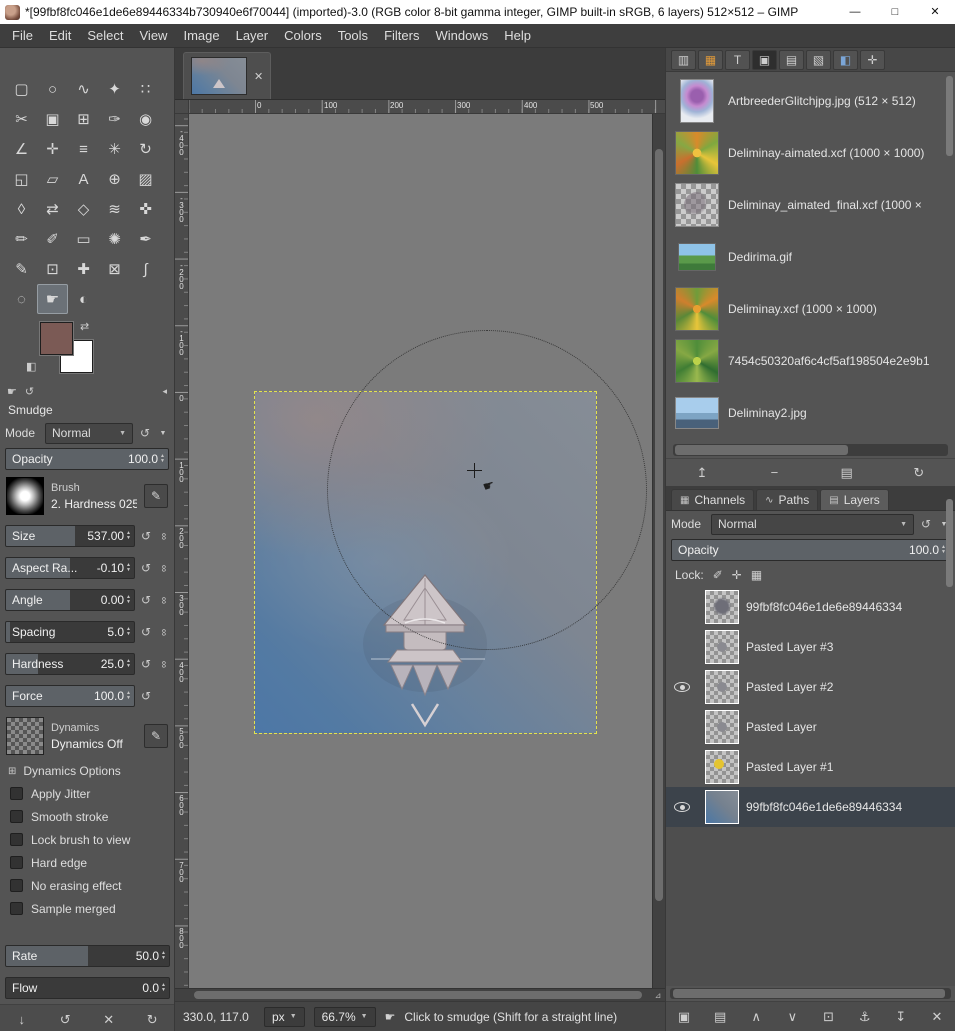 The width and height of the screenshot is (955, 1031). I want to click on delete-tool-preset-button: ✕, so click(109, 1020).